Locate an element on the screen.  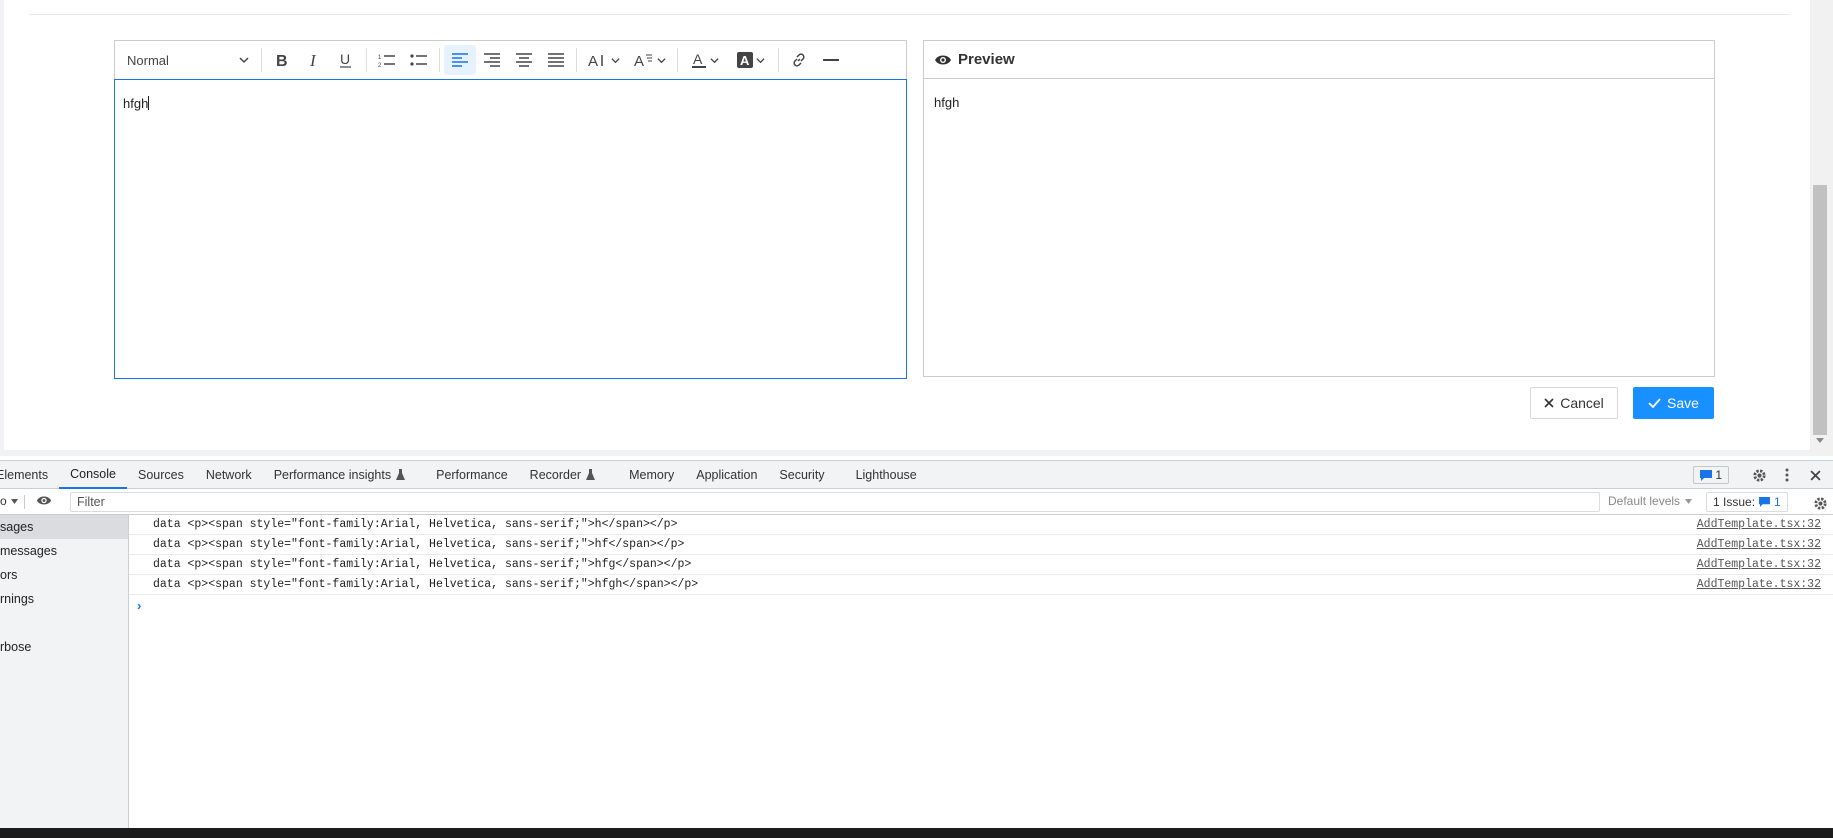
sidebar-item-user-messages: messages is located at coordinates (64, 551).